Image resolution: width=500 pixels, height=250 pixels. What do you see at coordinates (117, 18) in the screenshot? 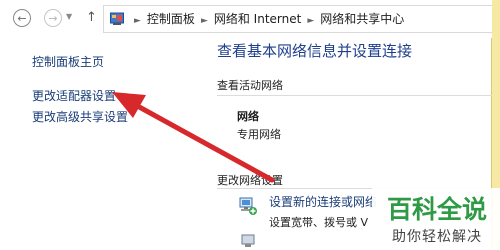
I see `control-panel-icon` at bounding box center [117, 18].